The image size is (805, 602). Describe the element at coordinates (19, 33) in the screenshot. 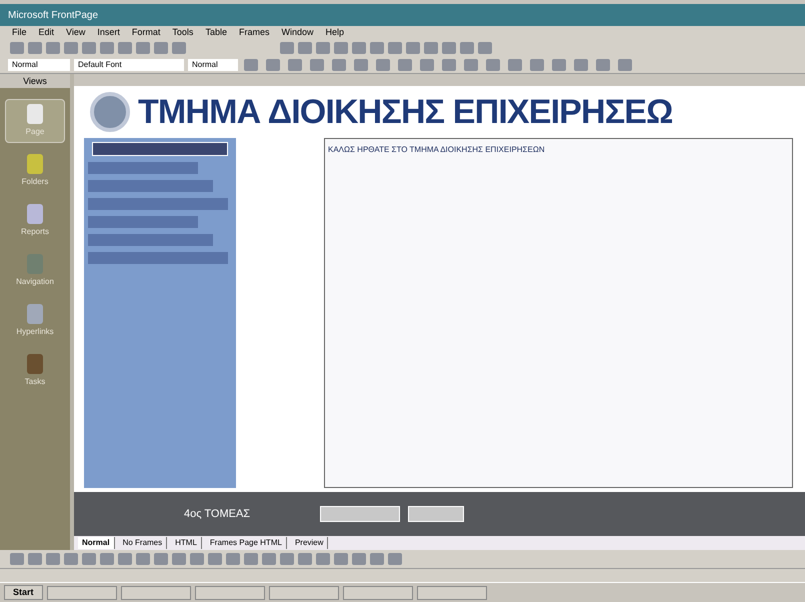

I see `menu-item: File` at that location.